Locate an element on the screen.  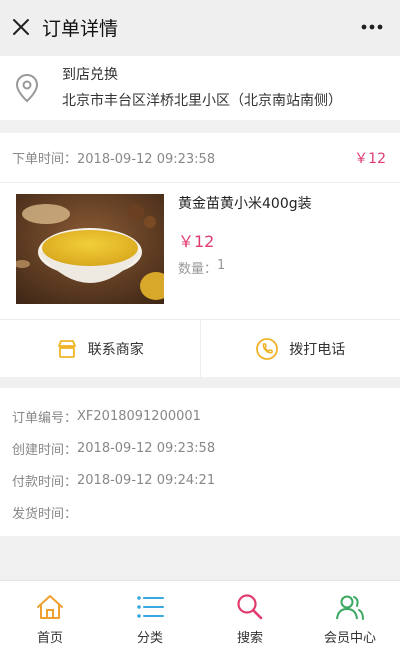
header-bar: 订单详情 is located at coordinates (200, 27).